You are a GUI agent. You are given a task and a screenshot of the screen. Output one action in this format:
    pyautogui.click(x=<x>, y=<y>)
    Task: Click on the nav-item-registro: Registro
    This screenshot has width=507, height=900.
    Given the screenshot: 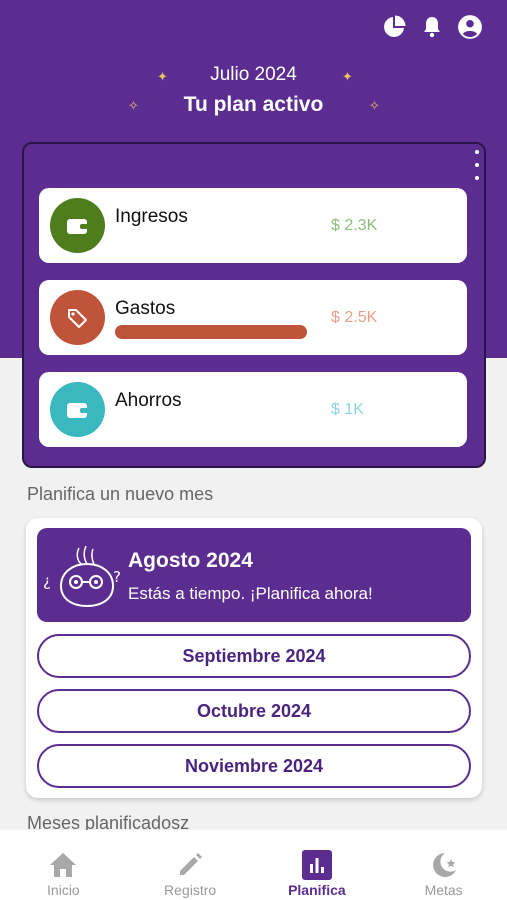 What is the action you would take?
    pyautogui.click(x=190, y=865)
    